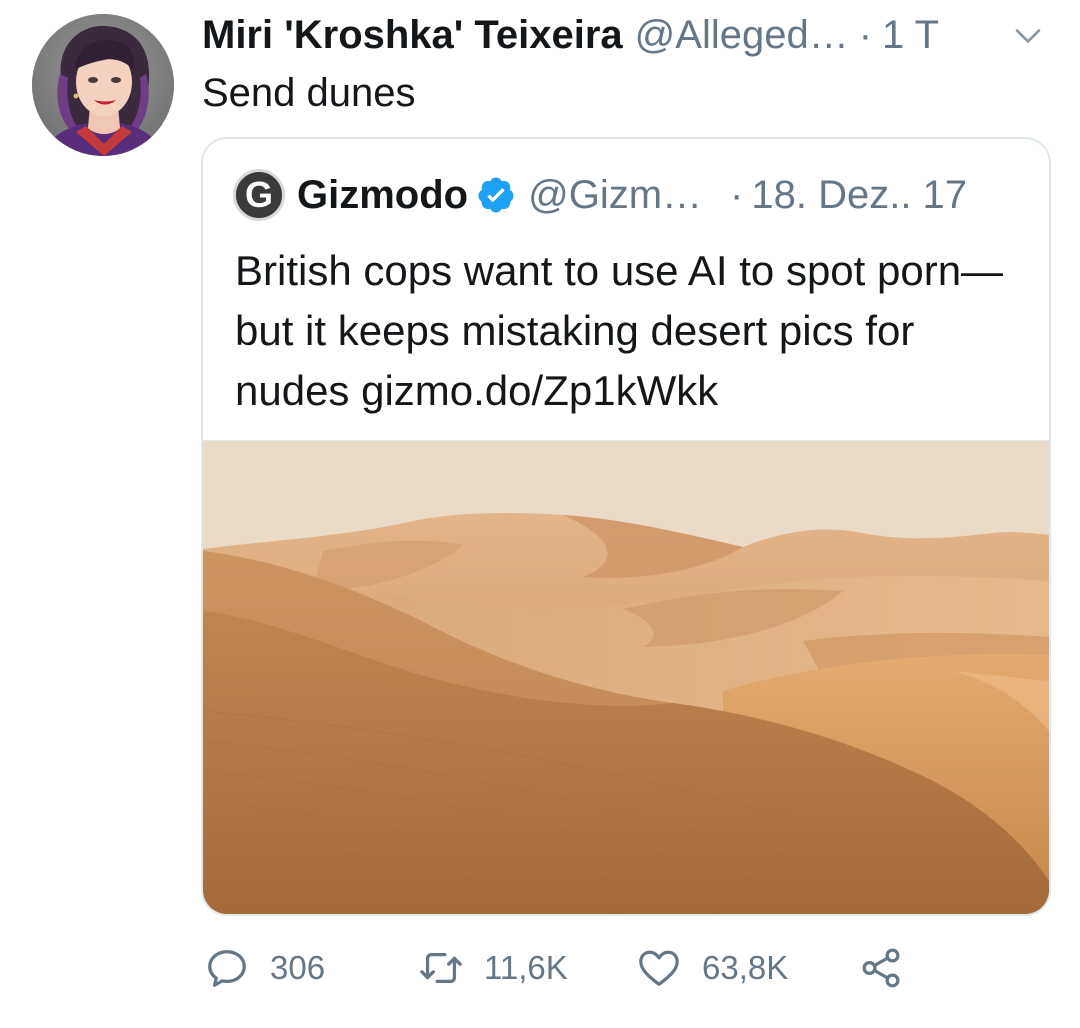 This screenshot has width=1080, height=1028. I want to click on tweet-text: Send dunes, so click(309, 93).